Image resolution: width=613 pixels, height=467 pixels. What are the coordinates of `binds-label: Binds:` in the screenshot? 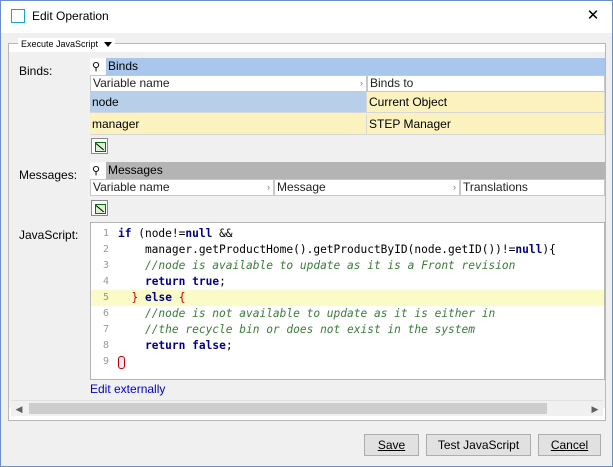 It's located at (36, 71).